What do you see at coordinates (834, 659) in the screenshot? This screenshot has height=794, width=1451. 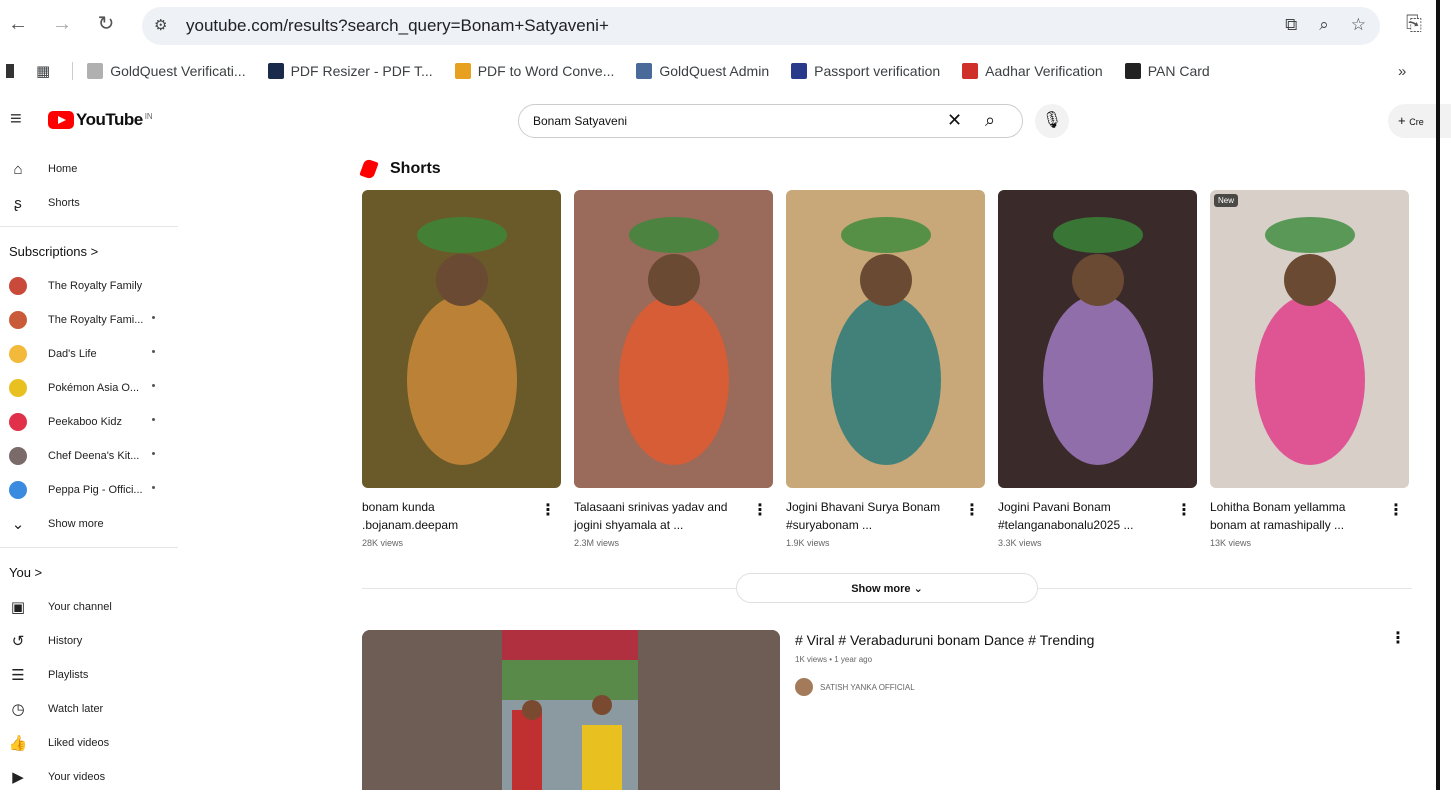 I see `video-meta: 1K views • 1 year ago` at bounding box center [834, 659].